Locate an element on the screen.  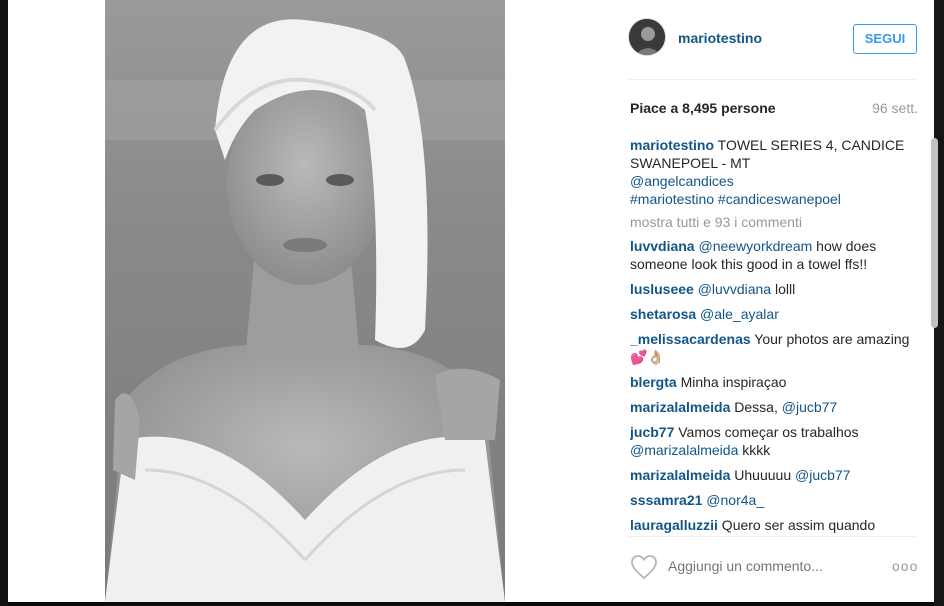
scrollbar-thumb is located at coordinates (934, 233).